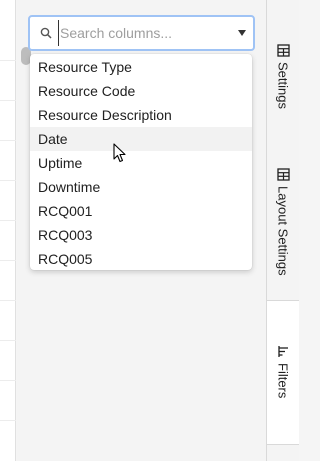  I want to click on column-option: Resource Description, so click(141, 115).